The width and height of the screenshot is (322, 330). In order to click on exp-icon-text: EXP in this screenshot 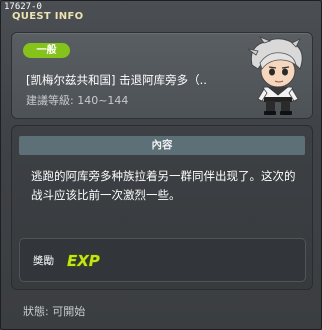, I will do `click(83, 261)`.